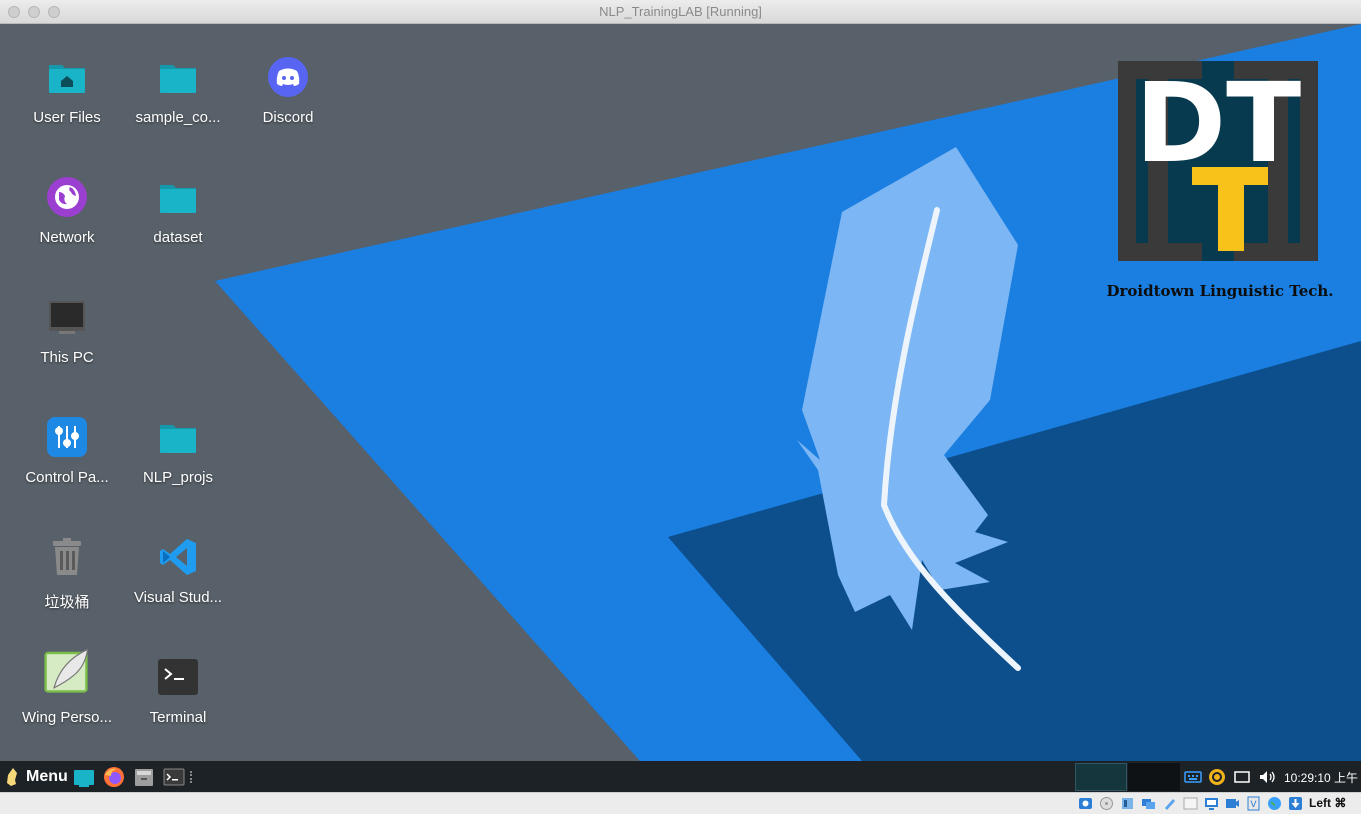  I want to click on start-menu-button: Menu, so click(36, 777).